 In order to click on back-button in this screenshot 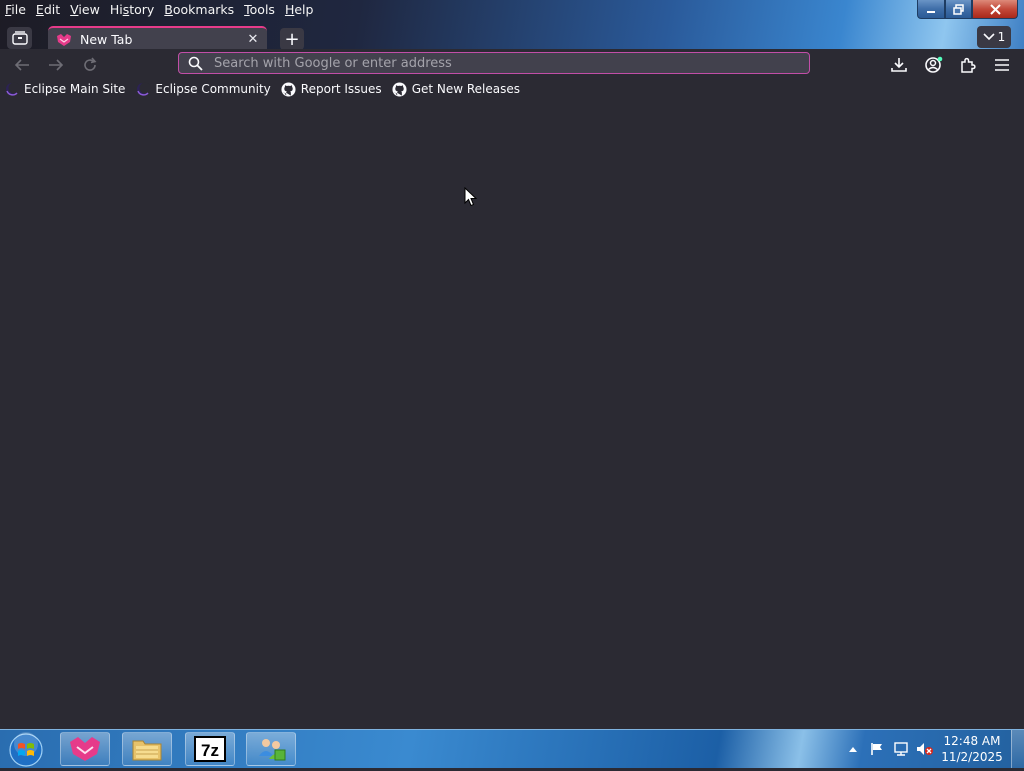, I will do `click(22, 65)`.